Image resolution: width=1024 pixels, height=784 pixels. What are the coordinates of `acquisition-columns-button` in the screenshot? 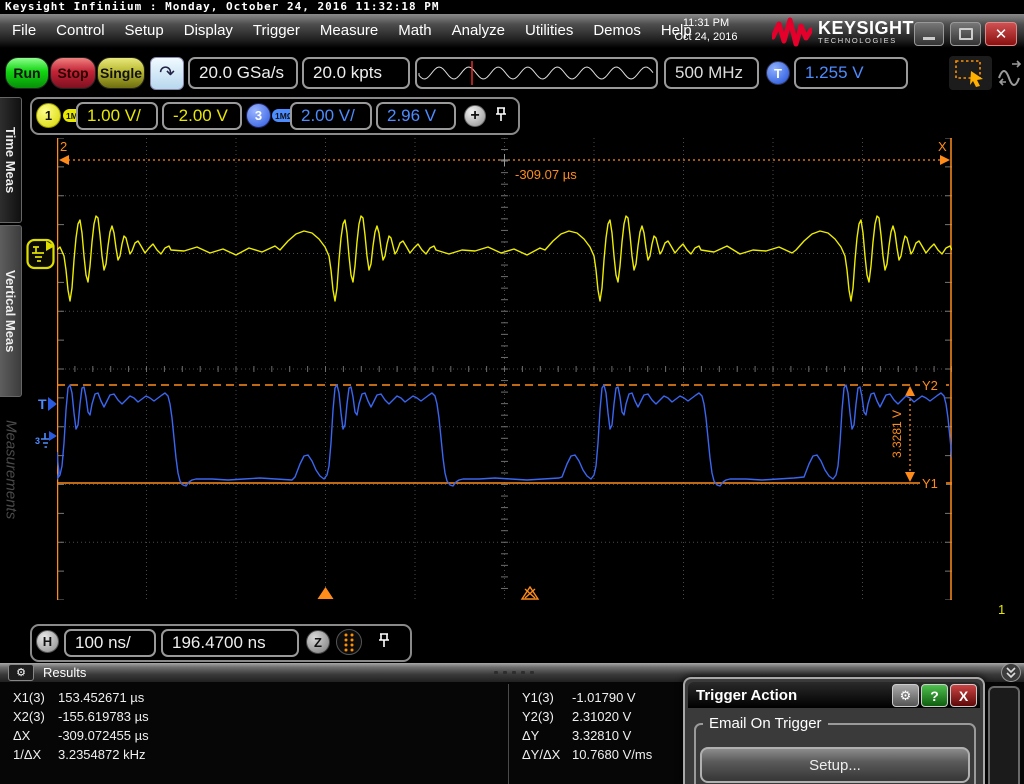 It's located at (349, 642).